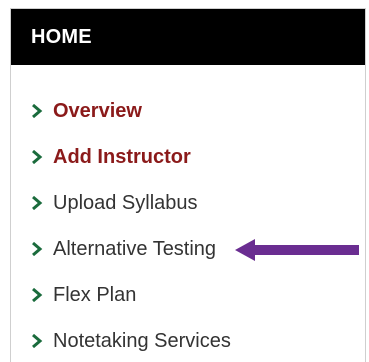 This screenshot has height=362, width=369. I want to click on panel-title: HOME, so click(188, 37).